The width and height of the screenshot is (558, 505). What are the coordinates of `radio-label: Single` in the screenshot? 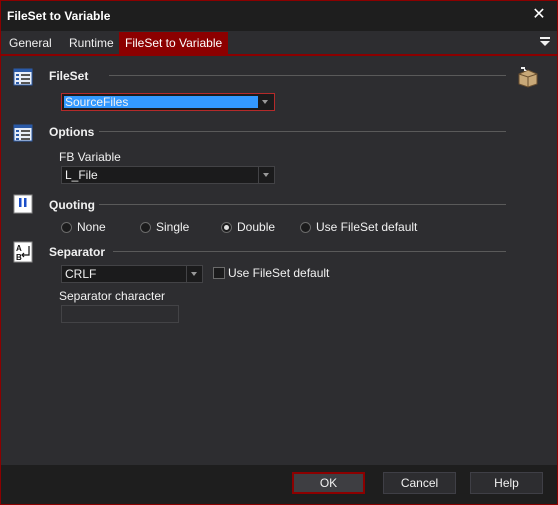 It's located at (173, 227).